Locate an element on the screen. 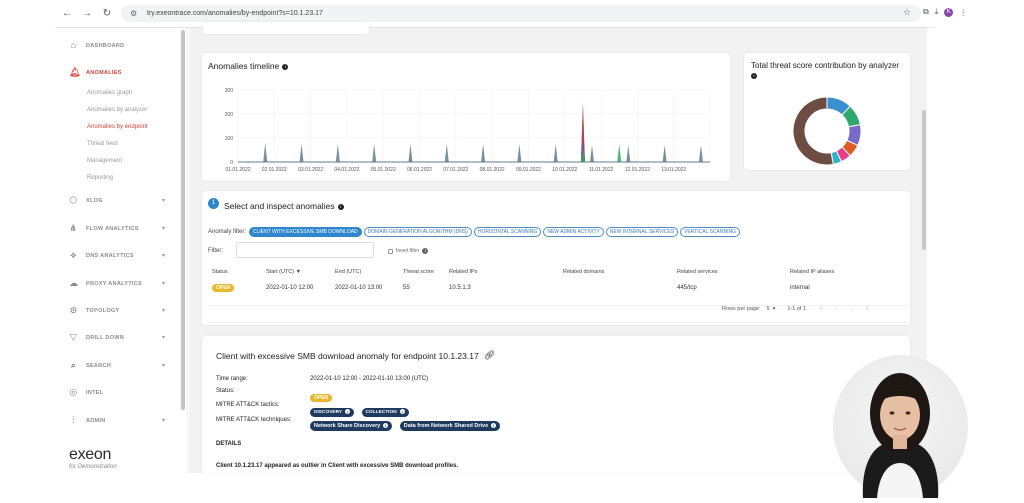  pagination: Rows per page: 5 ▾ 1-1 of 1 |‹ ‹ › ›| is located at coordinates (795, 309).